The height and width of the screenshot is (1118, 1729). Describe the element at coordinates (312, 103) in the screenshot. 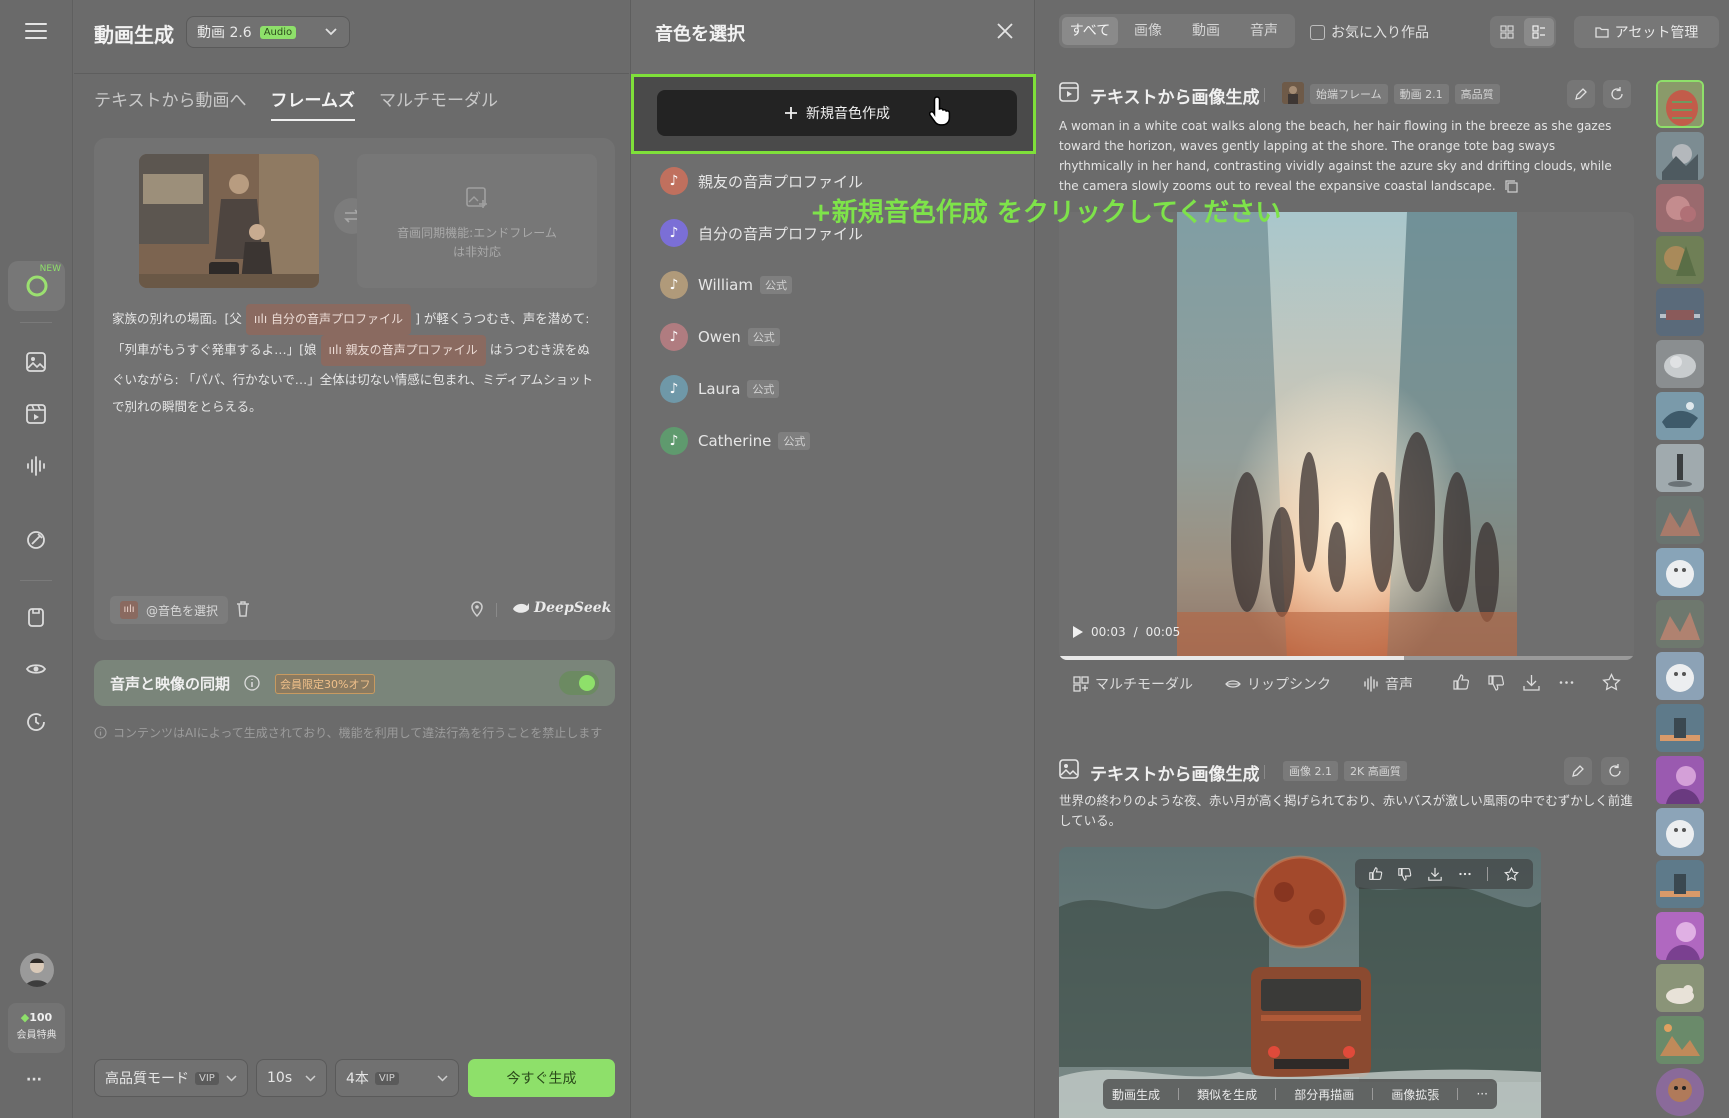

I see `tab-frames: フレームズ` at that location.